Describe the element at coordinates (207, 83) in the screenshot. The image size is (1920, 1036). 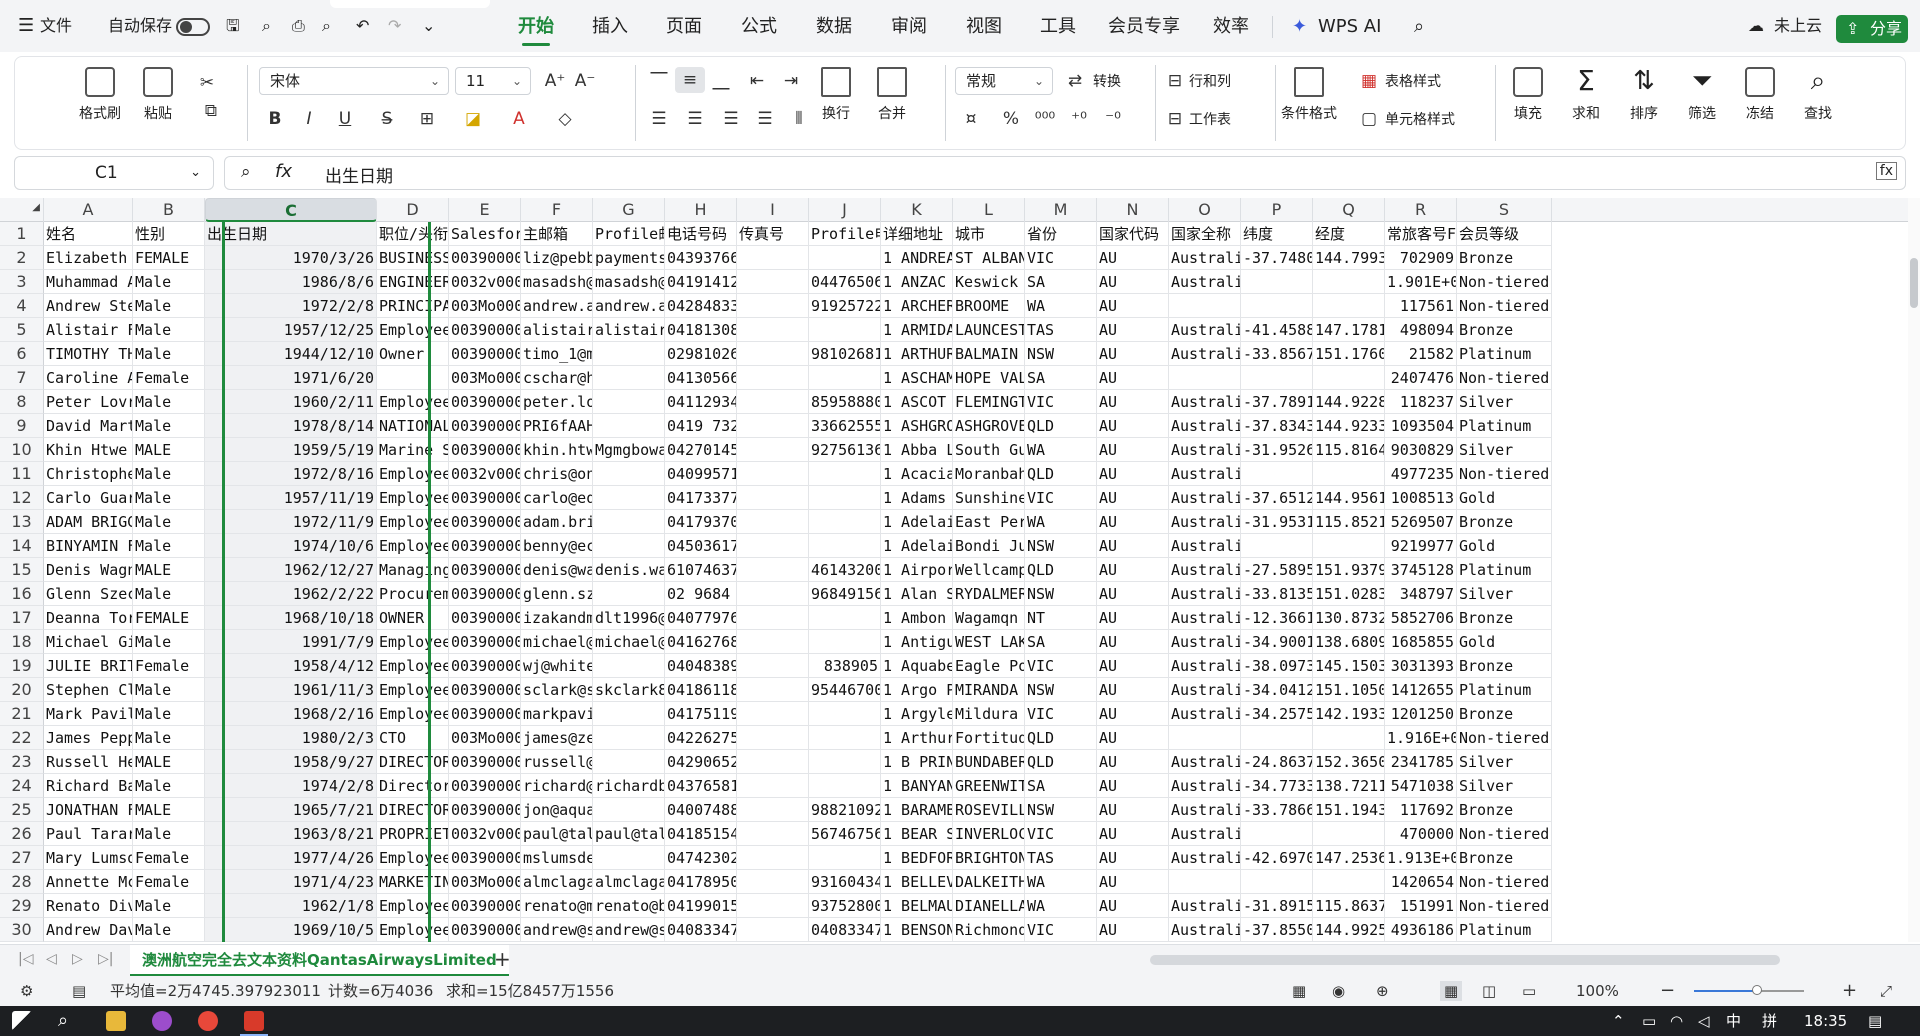
I see `cut-icon: ✂` at that location.